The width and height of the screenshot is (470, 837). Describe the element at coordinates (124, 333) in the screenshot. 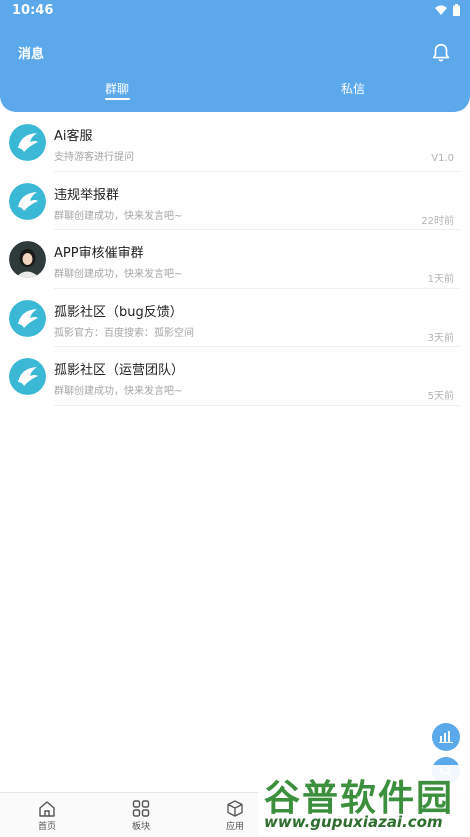

I see `chat-preview: 孤影官方：百度搜索：孤影空间` at that location.